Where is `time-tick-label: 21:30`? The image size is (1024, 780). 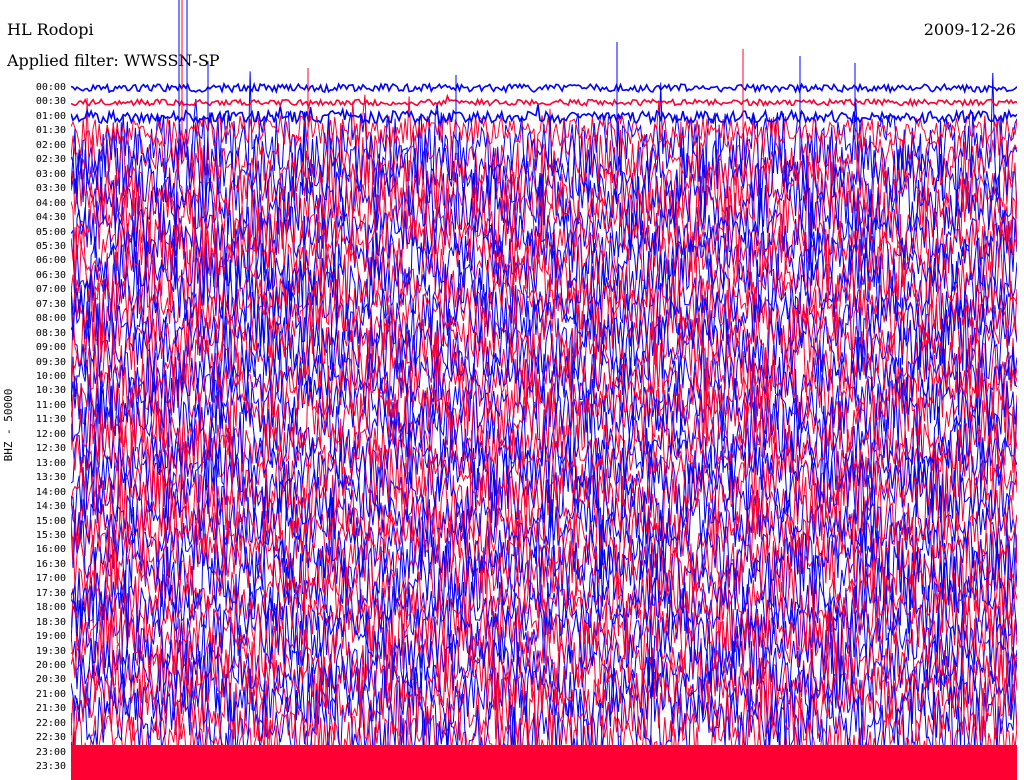
time-tick-label: 21:30 is located at coordinates (50, 709).